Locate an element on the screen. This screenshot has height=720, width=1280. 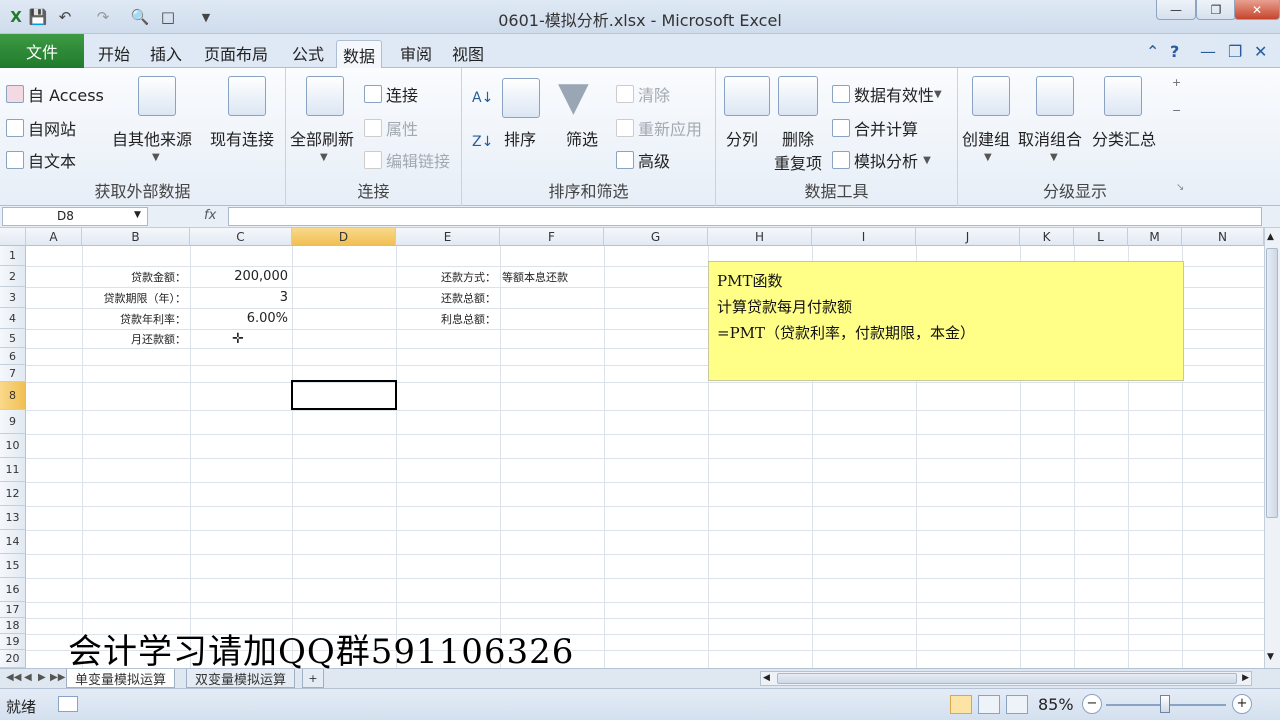
collapse-ribbon-icon: ⌃ is located at coordinates (1152, 51).